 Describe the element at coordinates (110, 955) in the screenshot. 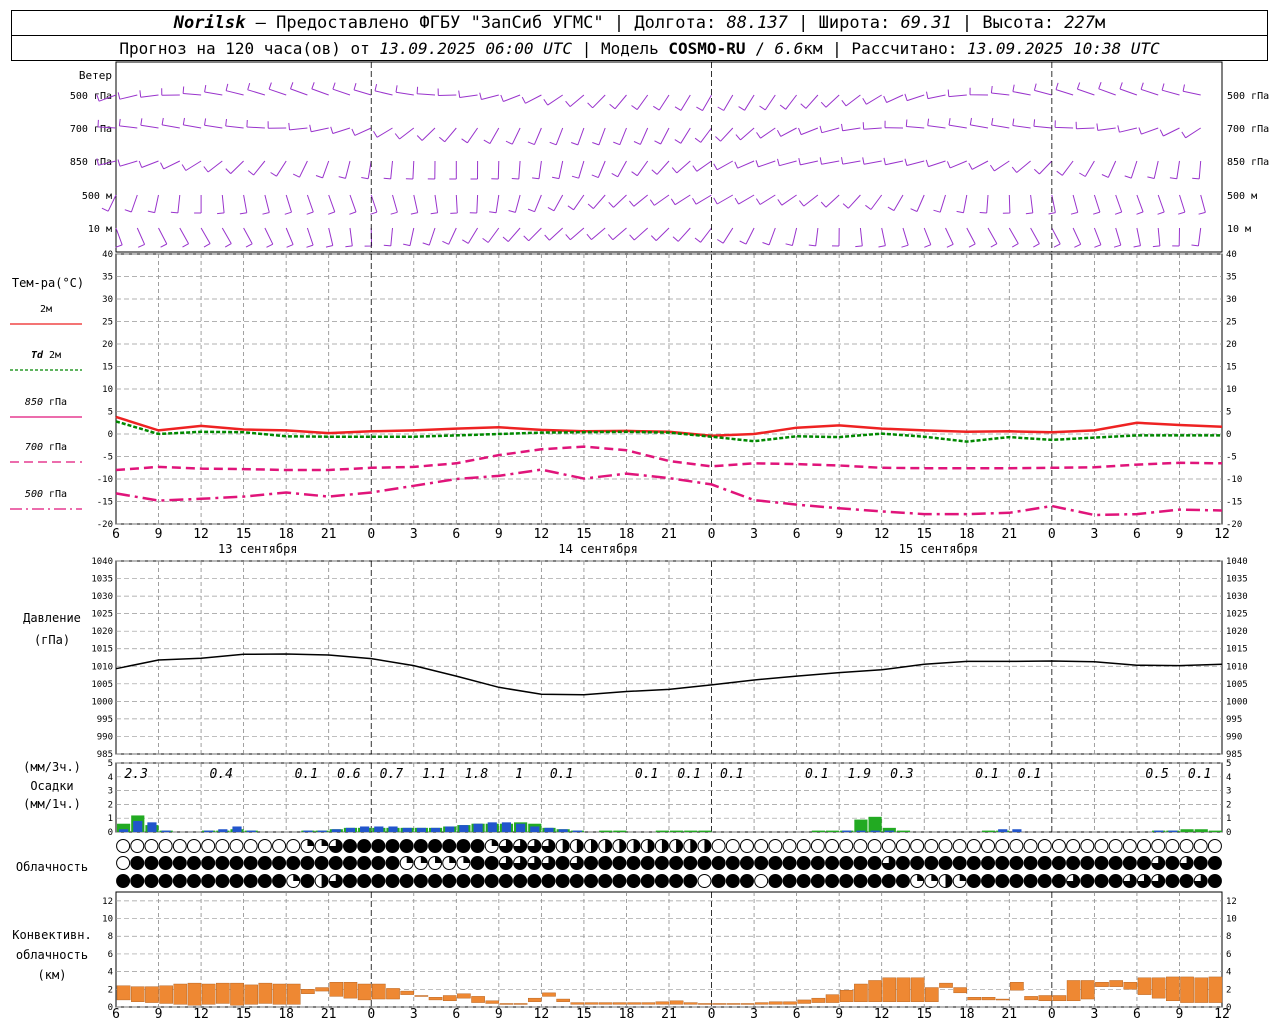

I see `conv-ytick-left: 6` at that location.